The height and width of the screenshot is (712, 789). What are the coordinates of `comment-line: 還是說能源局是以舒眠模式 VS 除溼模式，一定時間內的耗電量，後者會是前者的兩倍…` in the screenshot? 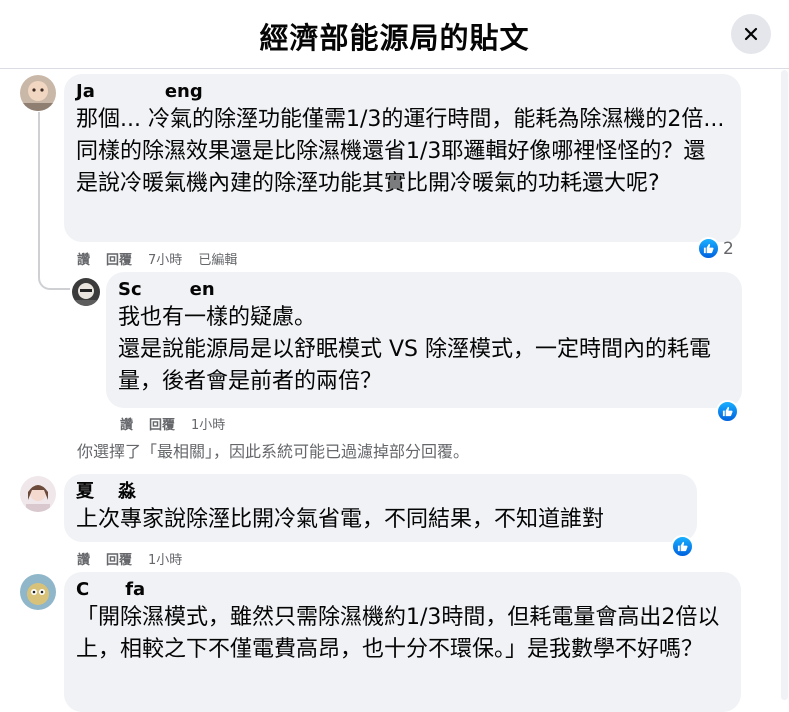 It's located at (415, 365).